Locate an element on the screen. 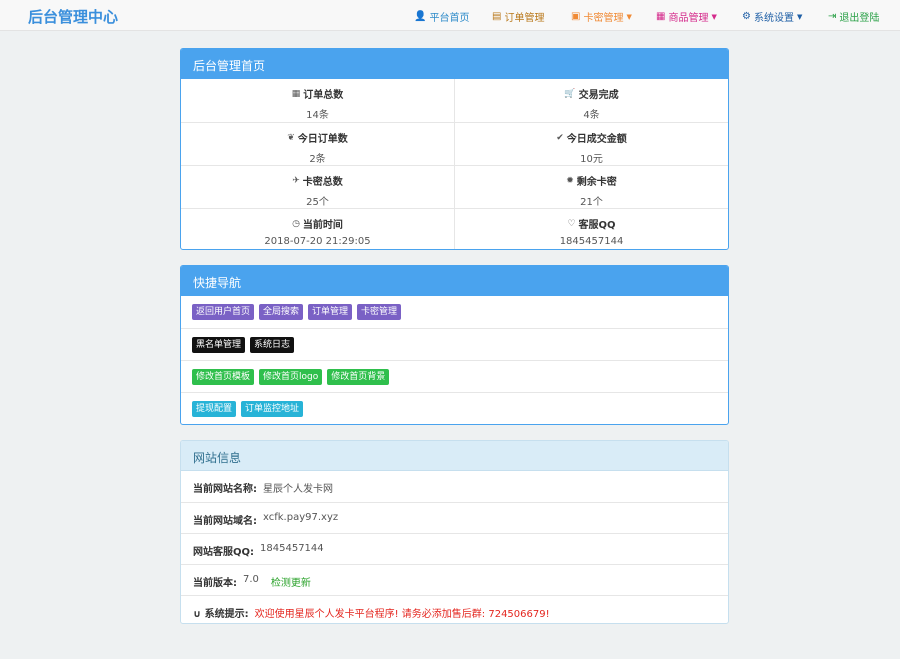  goods-icon: ▦ is located at coordinates (661, 16).